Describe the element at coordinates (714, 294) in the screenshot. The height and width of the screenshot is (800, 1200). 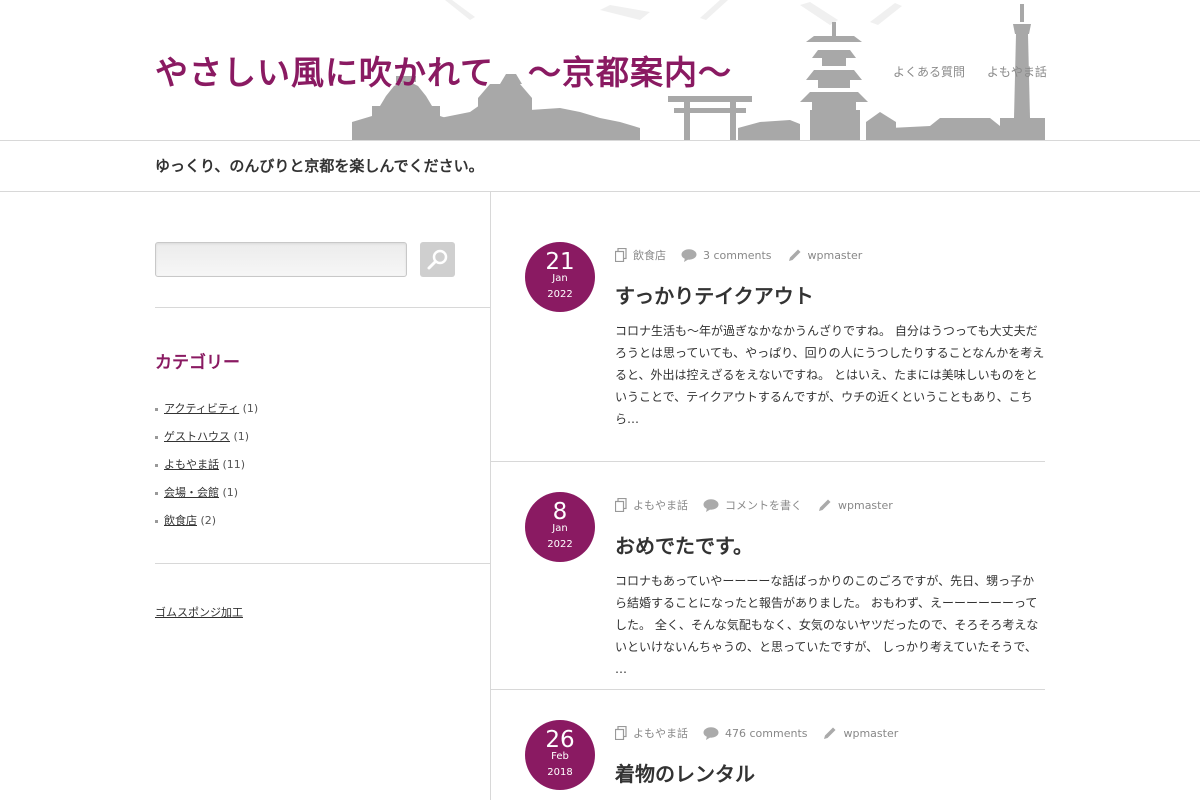
I see `post-title: すっかりテイクアウト` at that location.